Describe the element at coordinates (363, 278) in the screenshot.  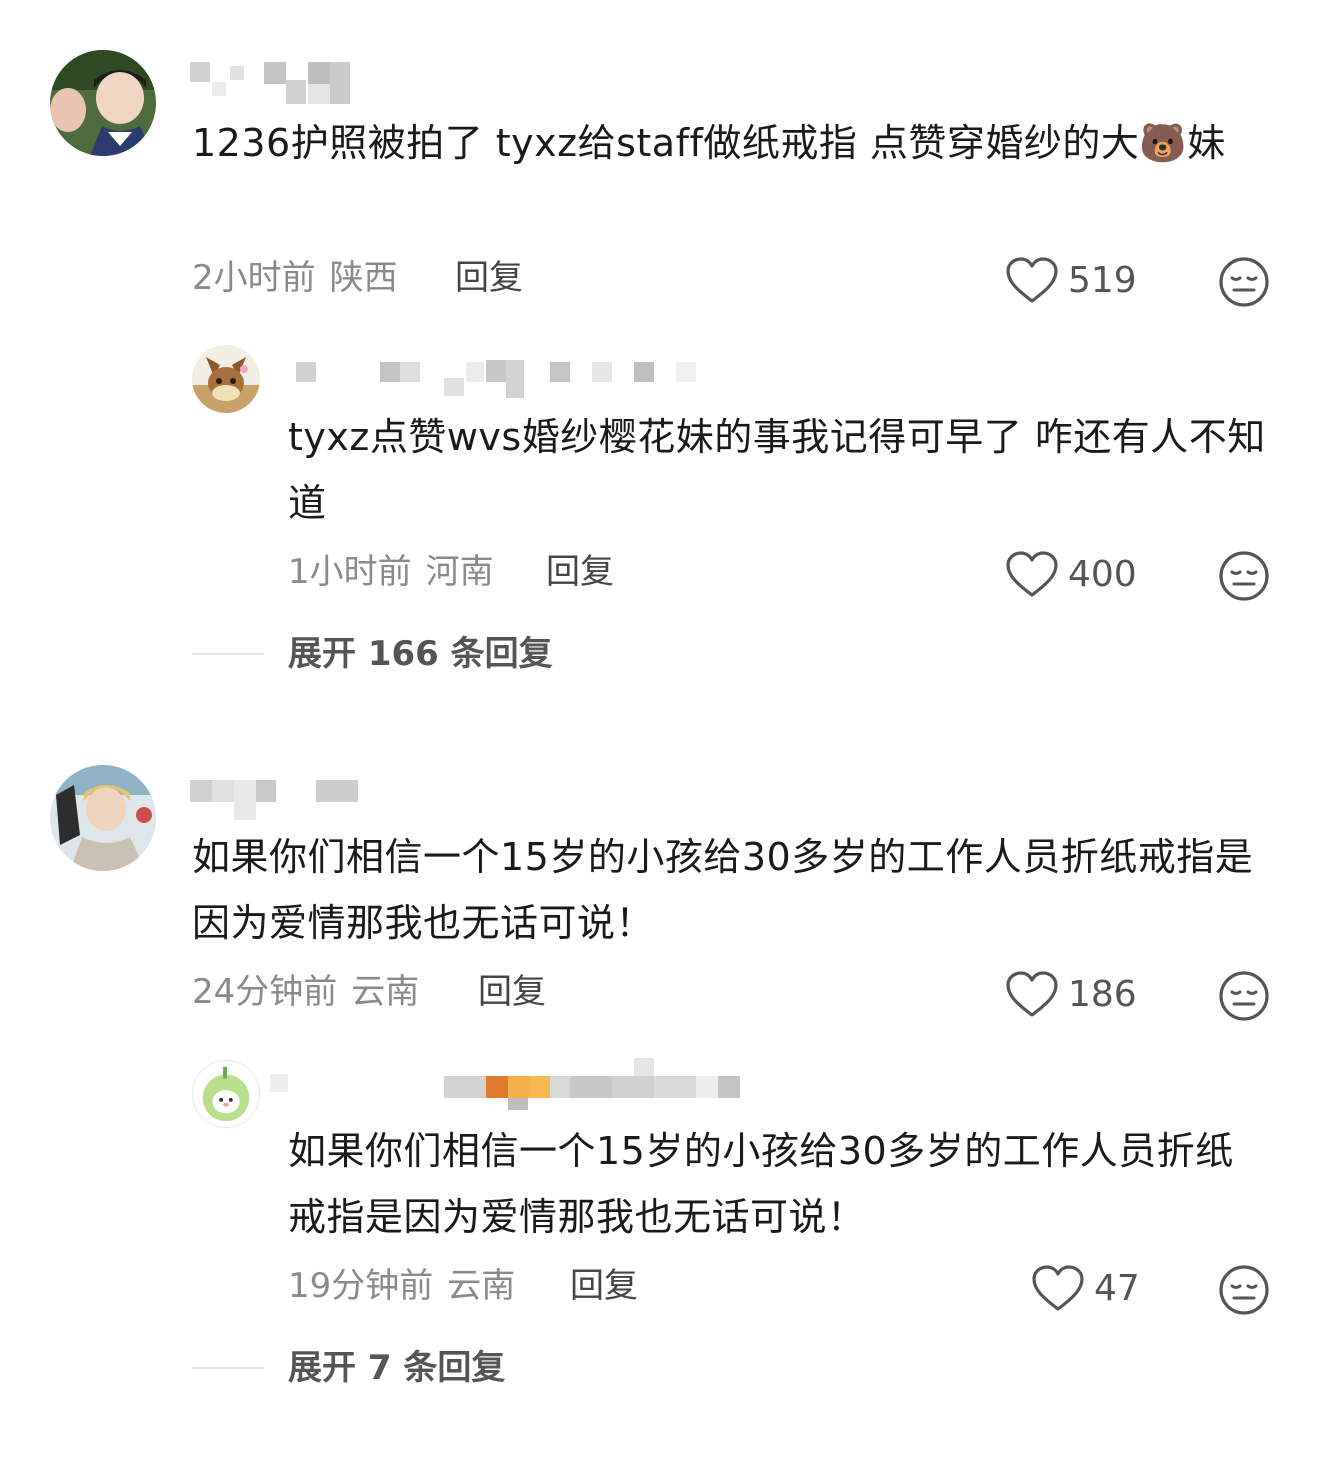
I see `comment-location: 陕西` at that location.